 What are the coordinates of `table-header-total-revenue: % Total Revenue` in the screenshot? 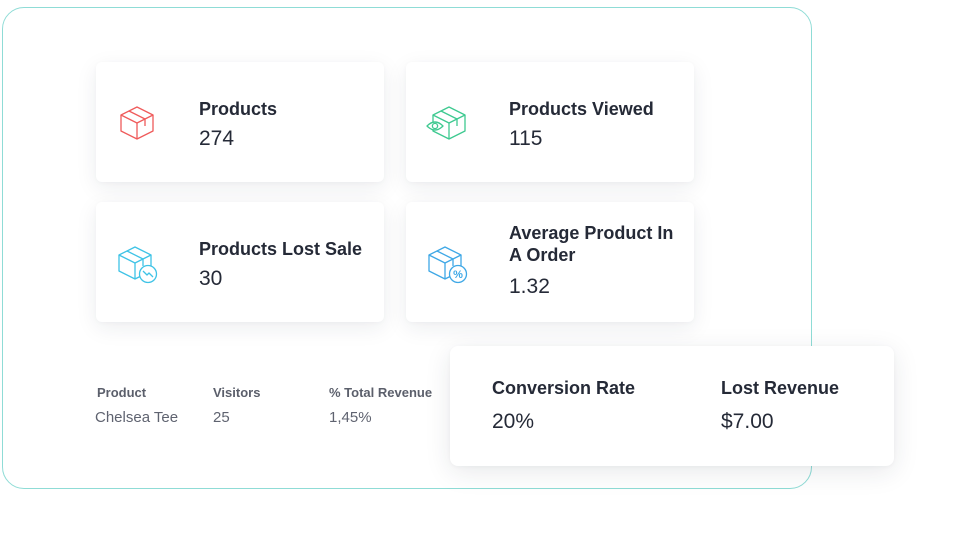 It's located at (381, 392).